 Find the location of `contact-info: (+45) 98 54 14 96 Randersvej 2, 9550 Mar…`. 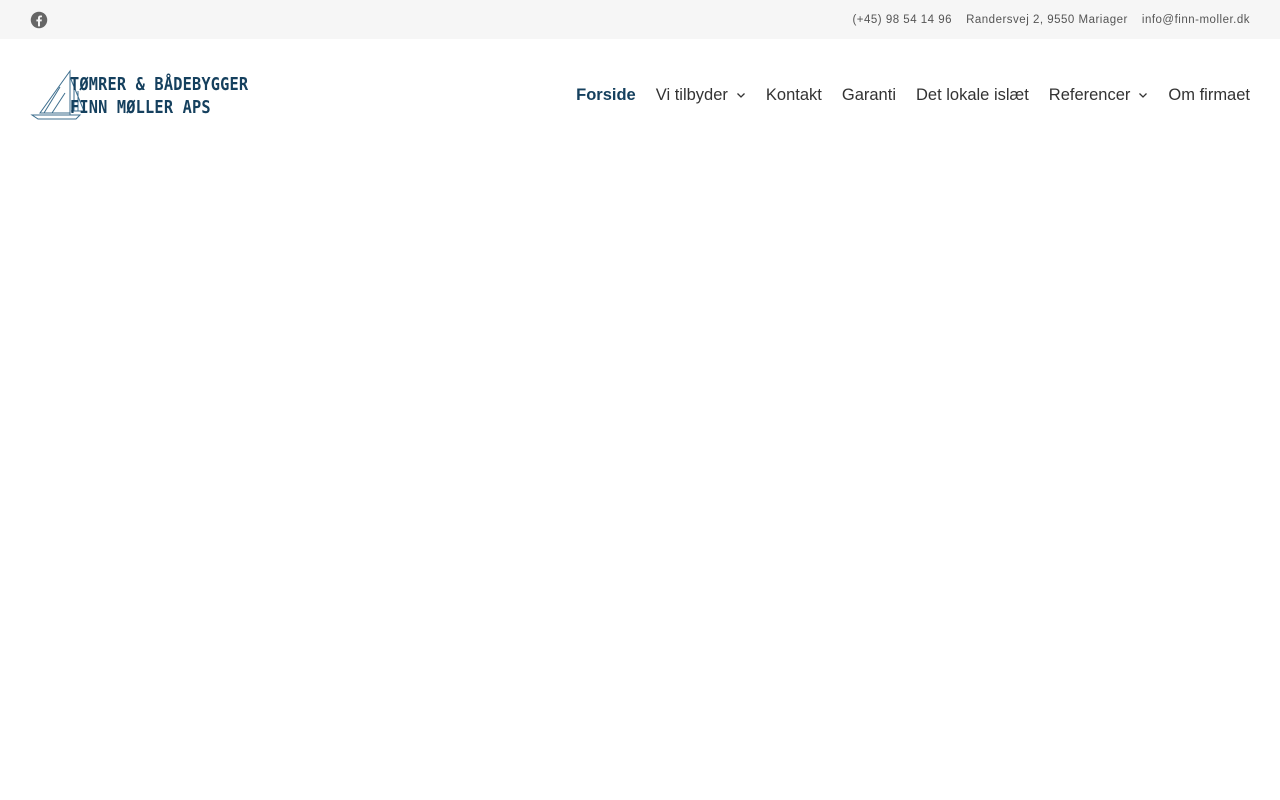

contact-info: (+45) 98 54 14 96 Randersvej 2, 9550 Mar… is located at coordinates (1051, 20).